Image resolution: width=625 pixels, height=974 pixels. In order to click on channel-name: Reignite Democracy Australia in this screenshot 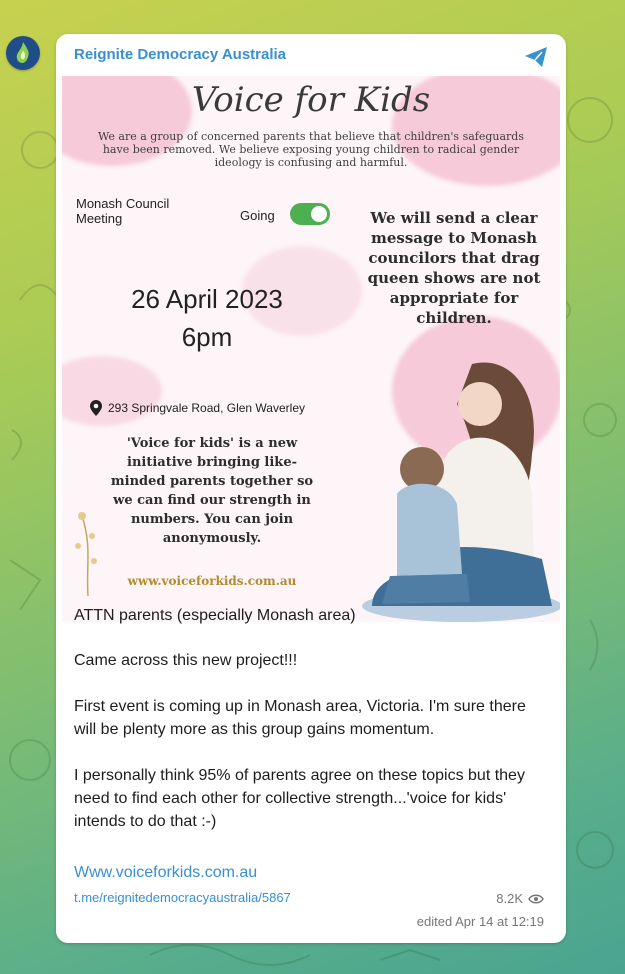, I will do `click(180, 54)`.